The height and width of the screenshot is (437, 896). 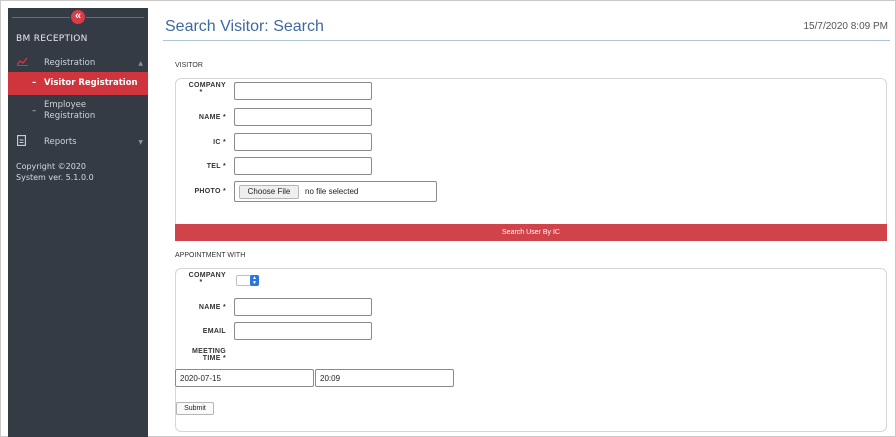 What do you see at coordinates (209, 351) in the screenshot?
I see `label-line: MEETING` at bounding box center [209, 351].